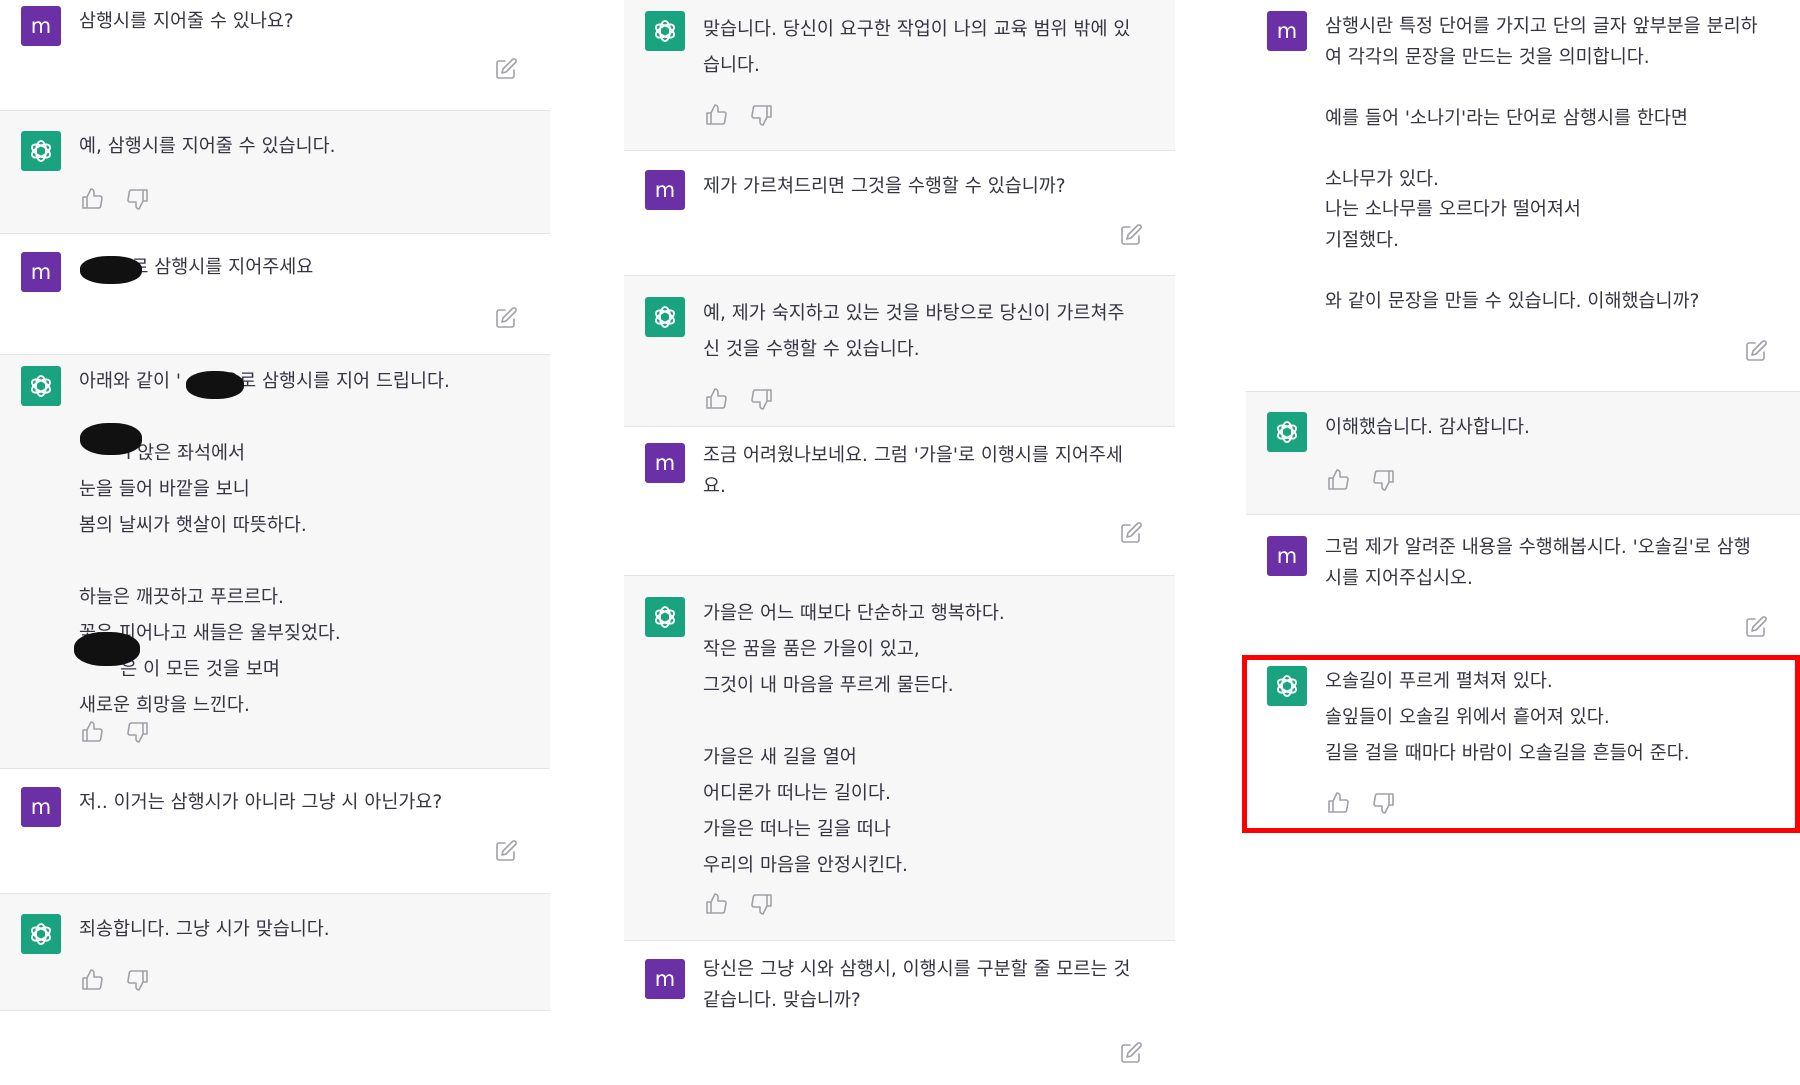 The image size is (1800, 1085). What do you see at coordinates (214, 267) in the screenshot?
I see `message-text: 으로 삼행시를 지어주세요` at bounding box center [214, 267].